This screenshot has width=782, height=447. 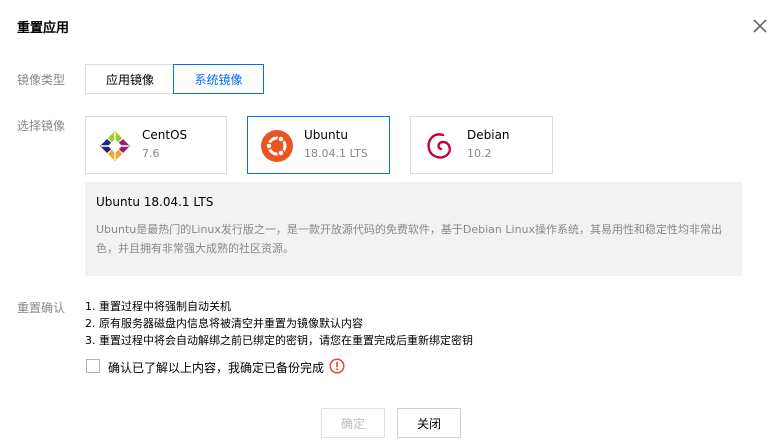 What do you see at coordinates (218, 79) in the screenshot?
I see `system-image-tab: 系统镜像` at bounding box center [218, 79].